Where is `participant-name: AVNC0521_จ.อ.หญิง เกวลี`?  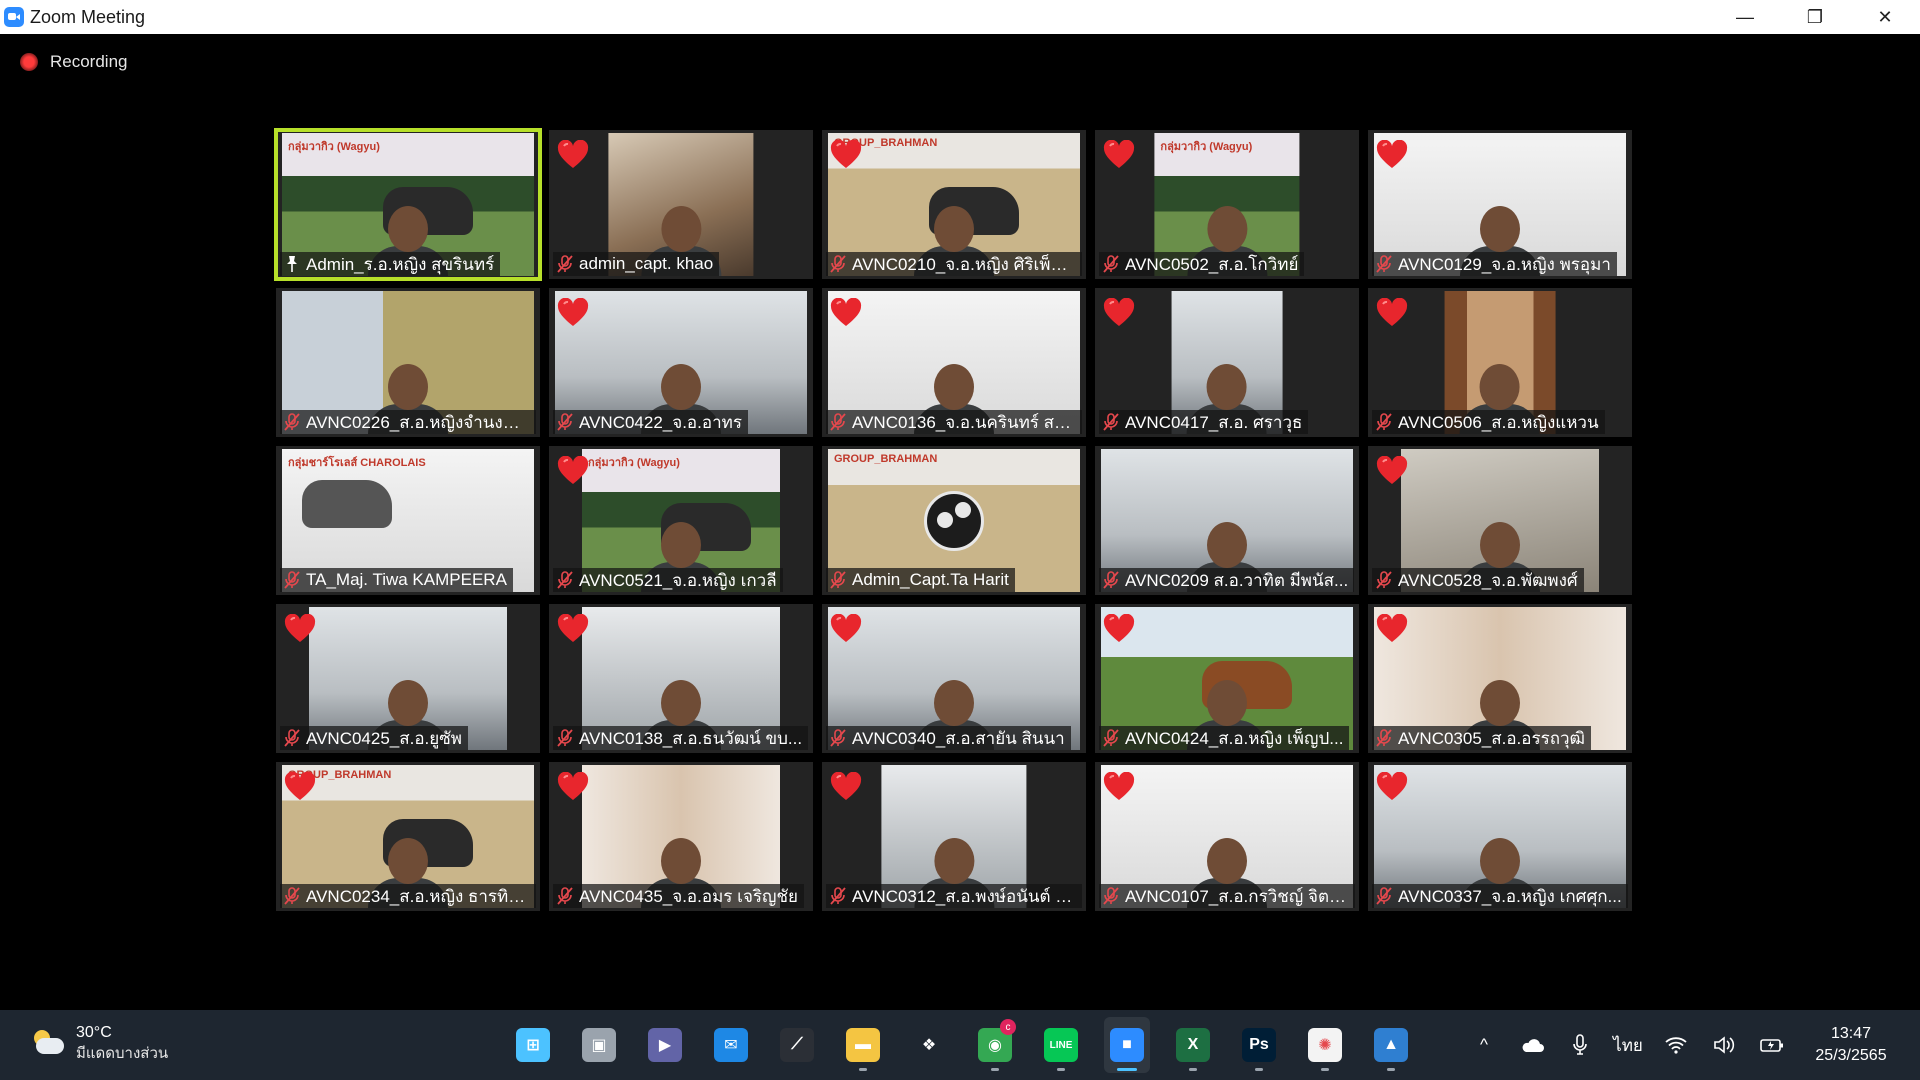
participant-name: AVNC0521_จ.อ.หญิง เกวลี is located at coordinates (678, 580).